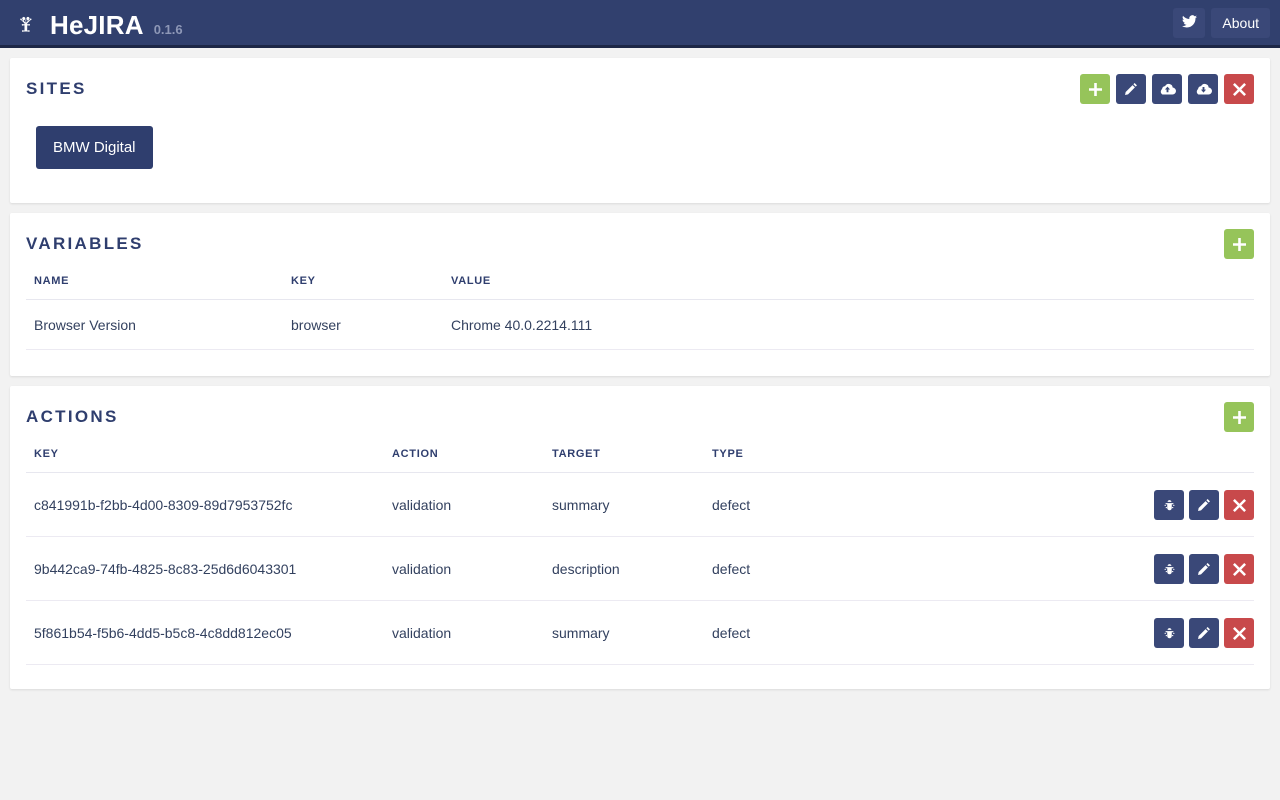 The width and height of the screenshot is (1280, 800). I want to click on add-action-button, so click(1239, 417).